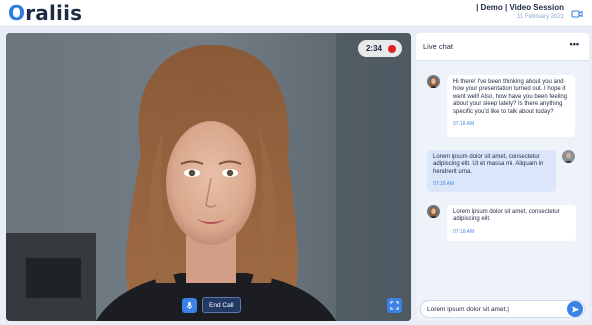 The width and height of the screenshot is (592, 325). I want to click on chat-message-input, so click(494, 309).